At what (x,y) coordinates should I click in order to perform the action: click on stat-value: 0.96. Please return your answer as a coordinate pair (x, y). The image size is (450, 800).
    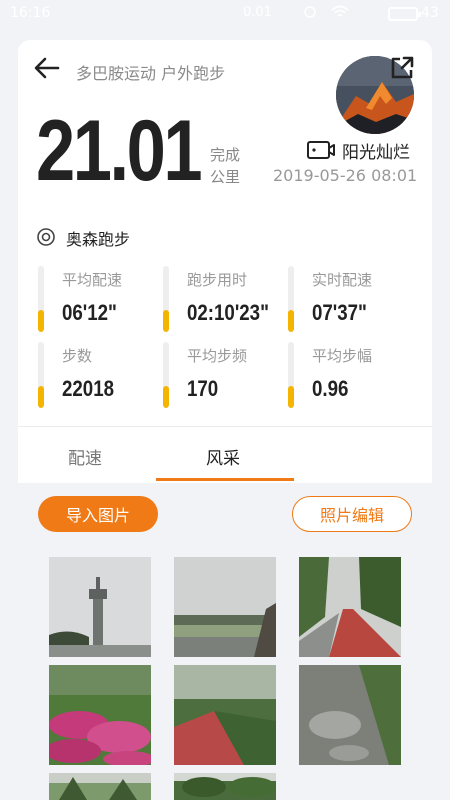
    Looking at the image, I should click on (330, 388).